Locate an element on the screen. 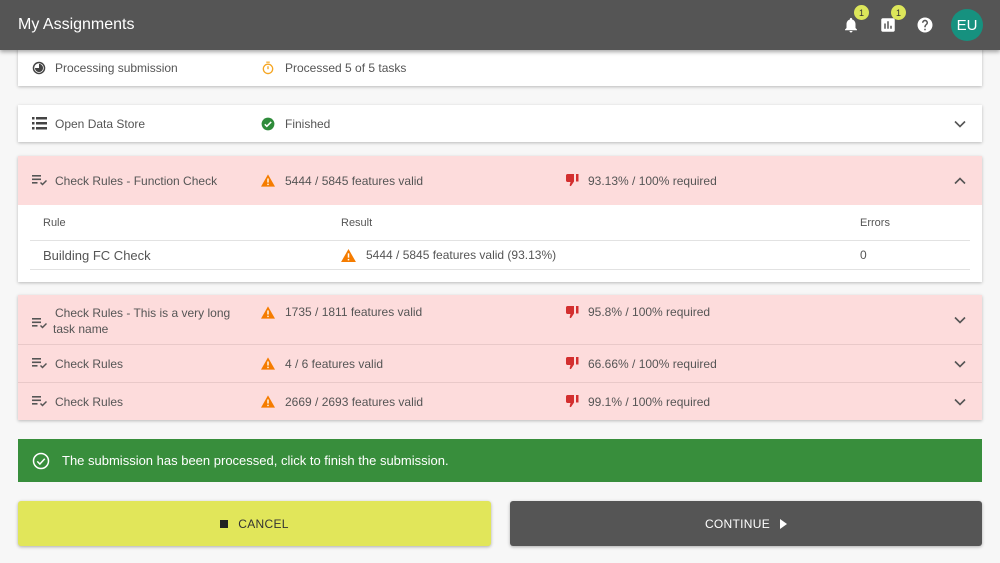  table-header: Rule Result Errors is located at coordinates (500, 223).